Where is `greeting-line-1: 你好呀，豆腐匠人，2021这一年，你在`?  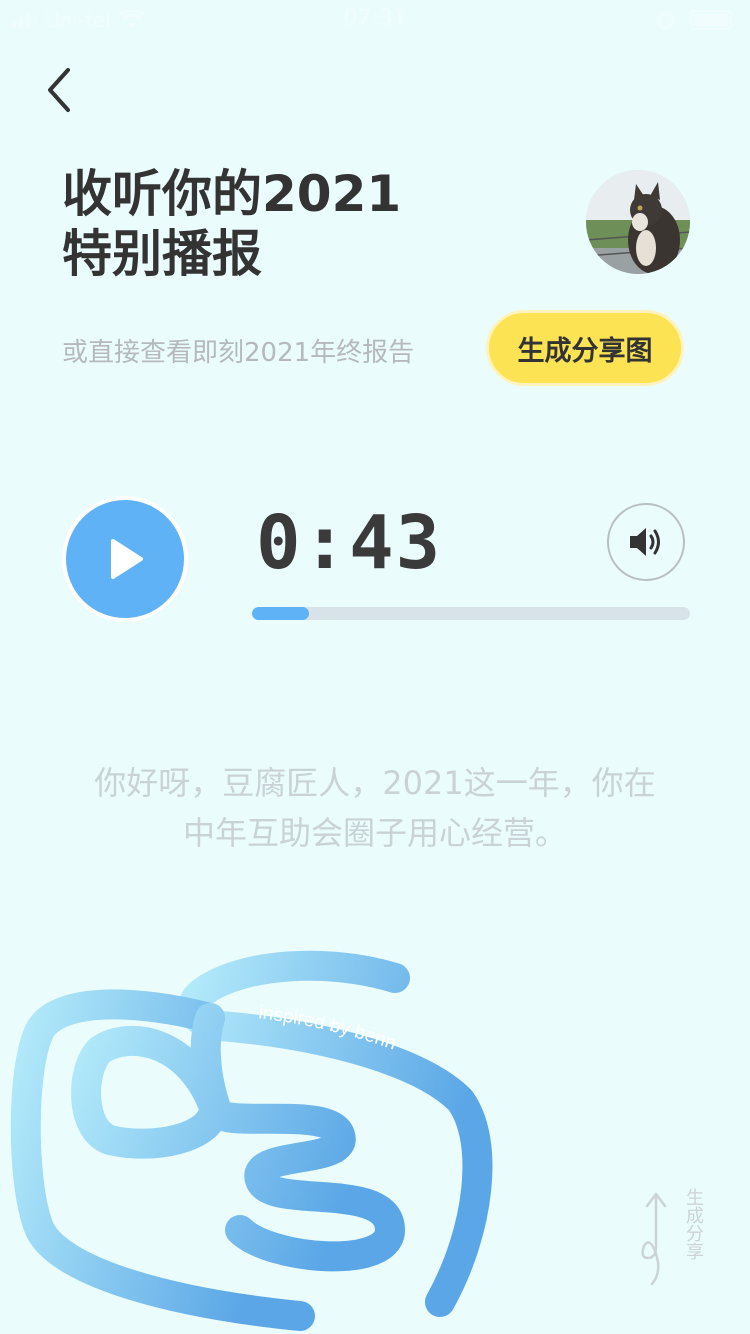 greeting-line-1: 你好呀，豆腐匠人，2021这一年，你在 is located at coordinates (375, 783).